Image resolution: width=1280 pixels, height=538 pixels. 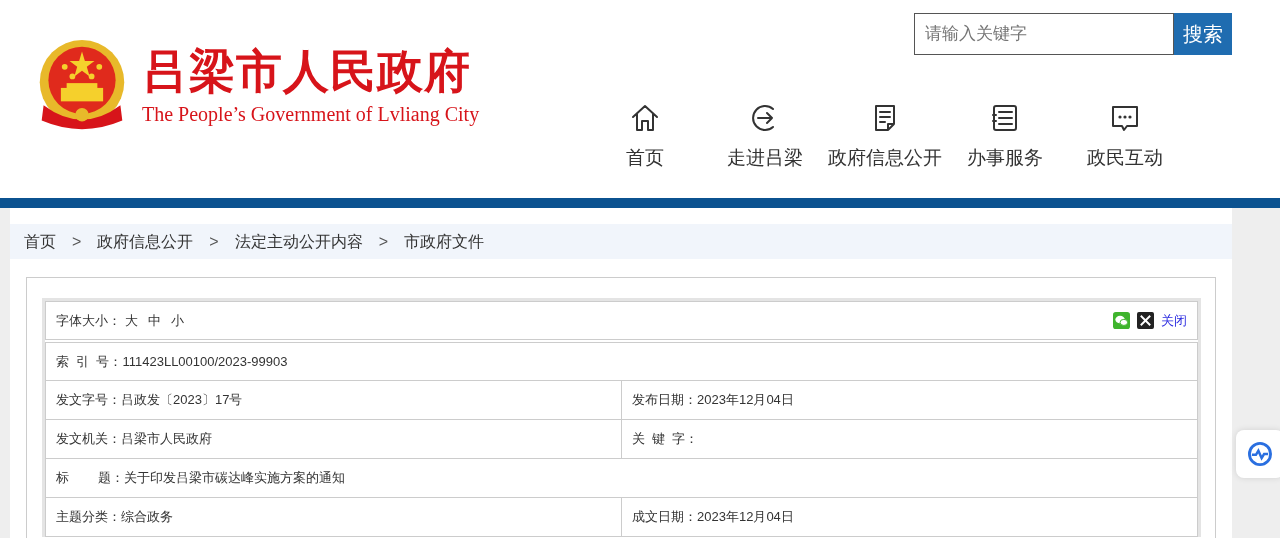 What do you see at coordinates (1203, 34) in the screenshot?
I see `search-button: 搜索` at bounding box center [1203, 34].